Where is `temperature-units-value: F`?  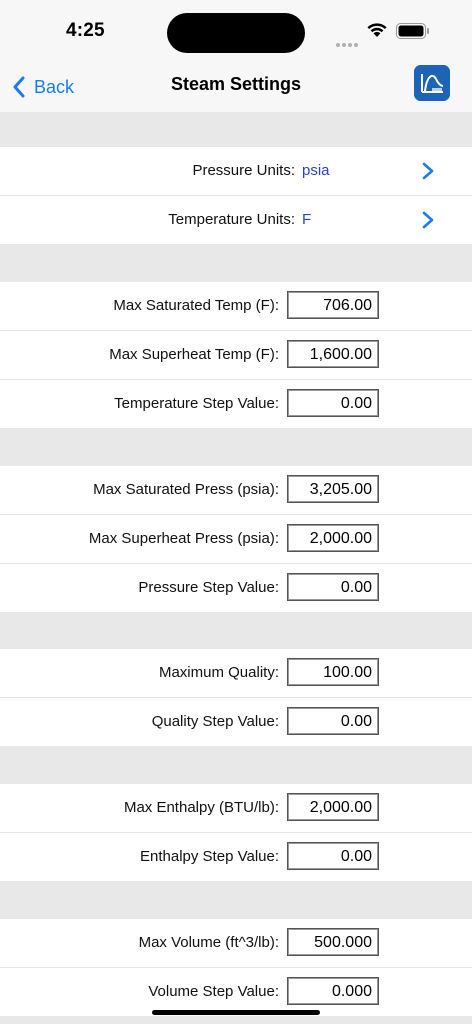
temperature-units-value: F is located at coordinates (307, 219).